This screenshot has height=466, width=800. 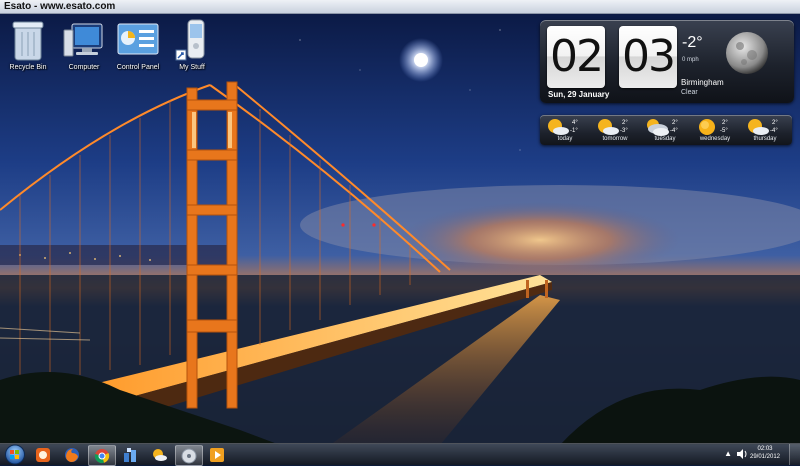 I want to click on desktop-icon-label: My Stuff, so click(x=192, y=67).